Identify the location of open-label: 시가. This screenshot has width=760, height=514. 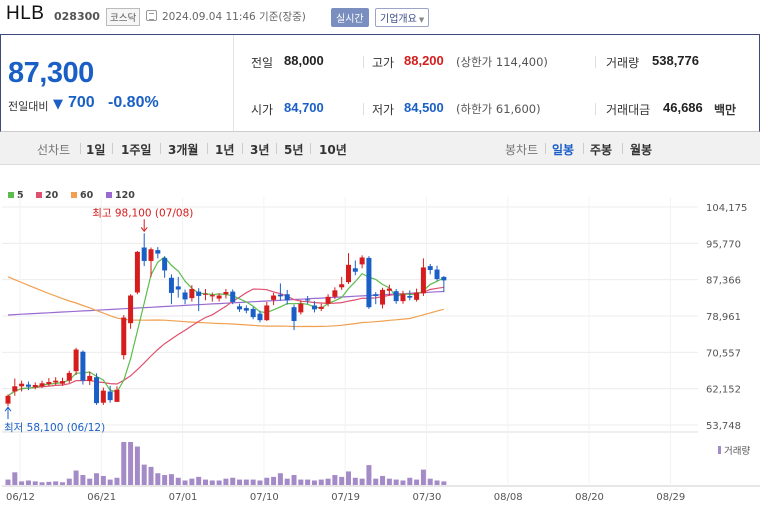
(262, 110).